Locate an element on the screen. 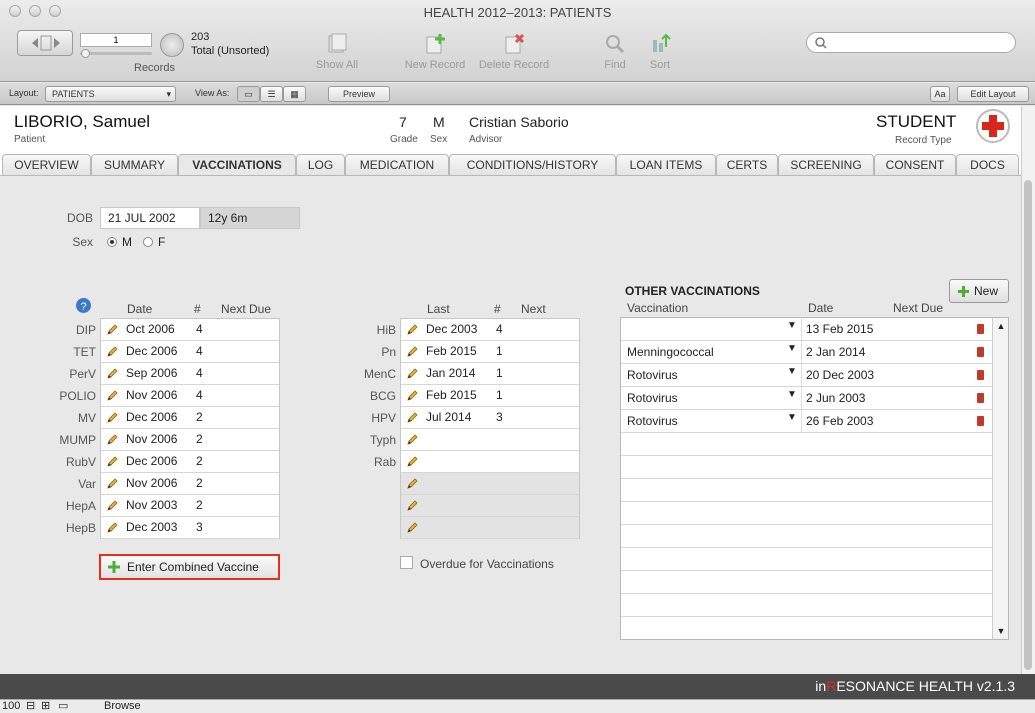 This screenshot has height=713, width=1035. portal-row: Rotovirus ▼ 2 Jun 2003 is located at coordinates (806, 398).